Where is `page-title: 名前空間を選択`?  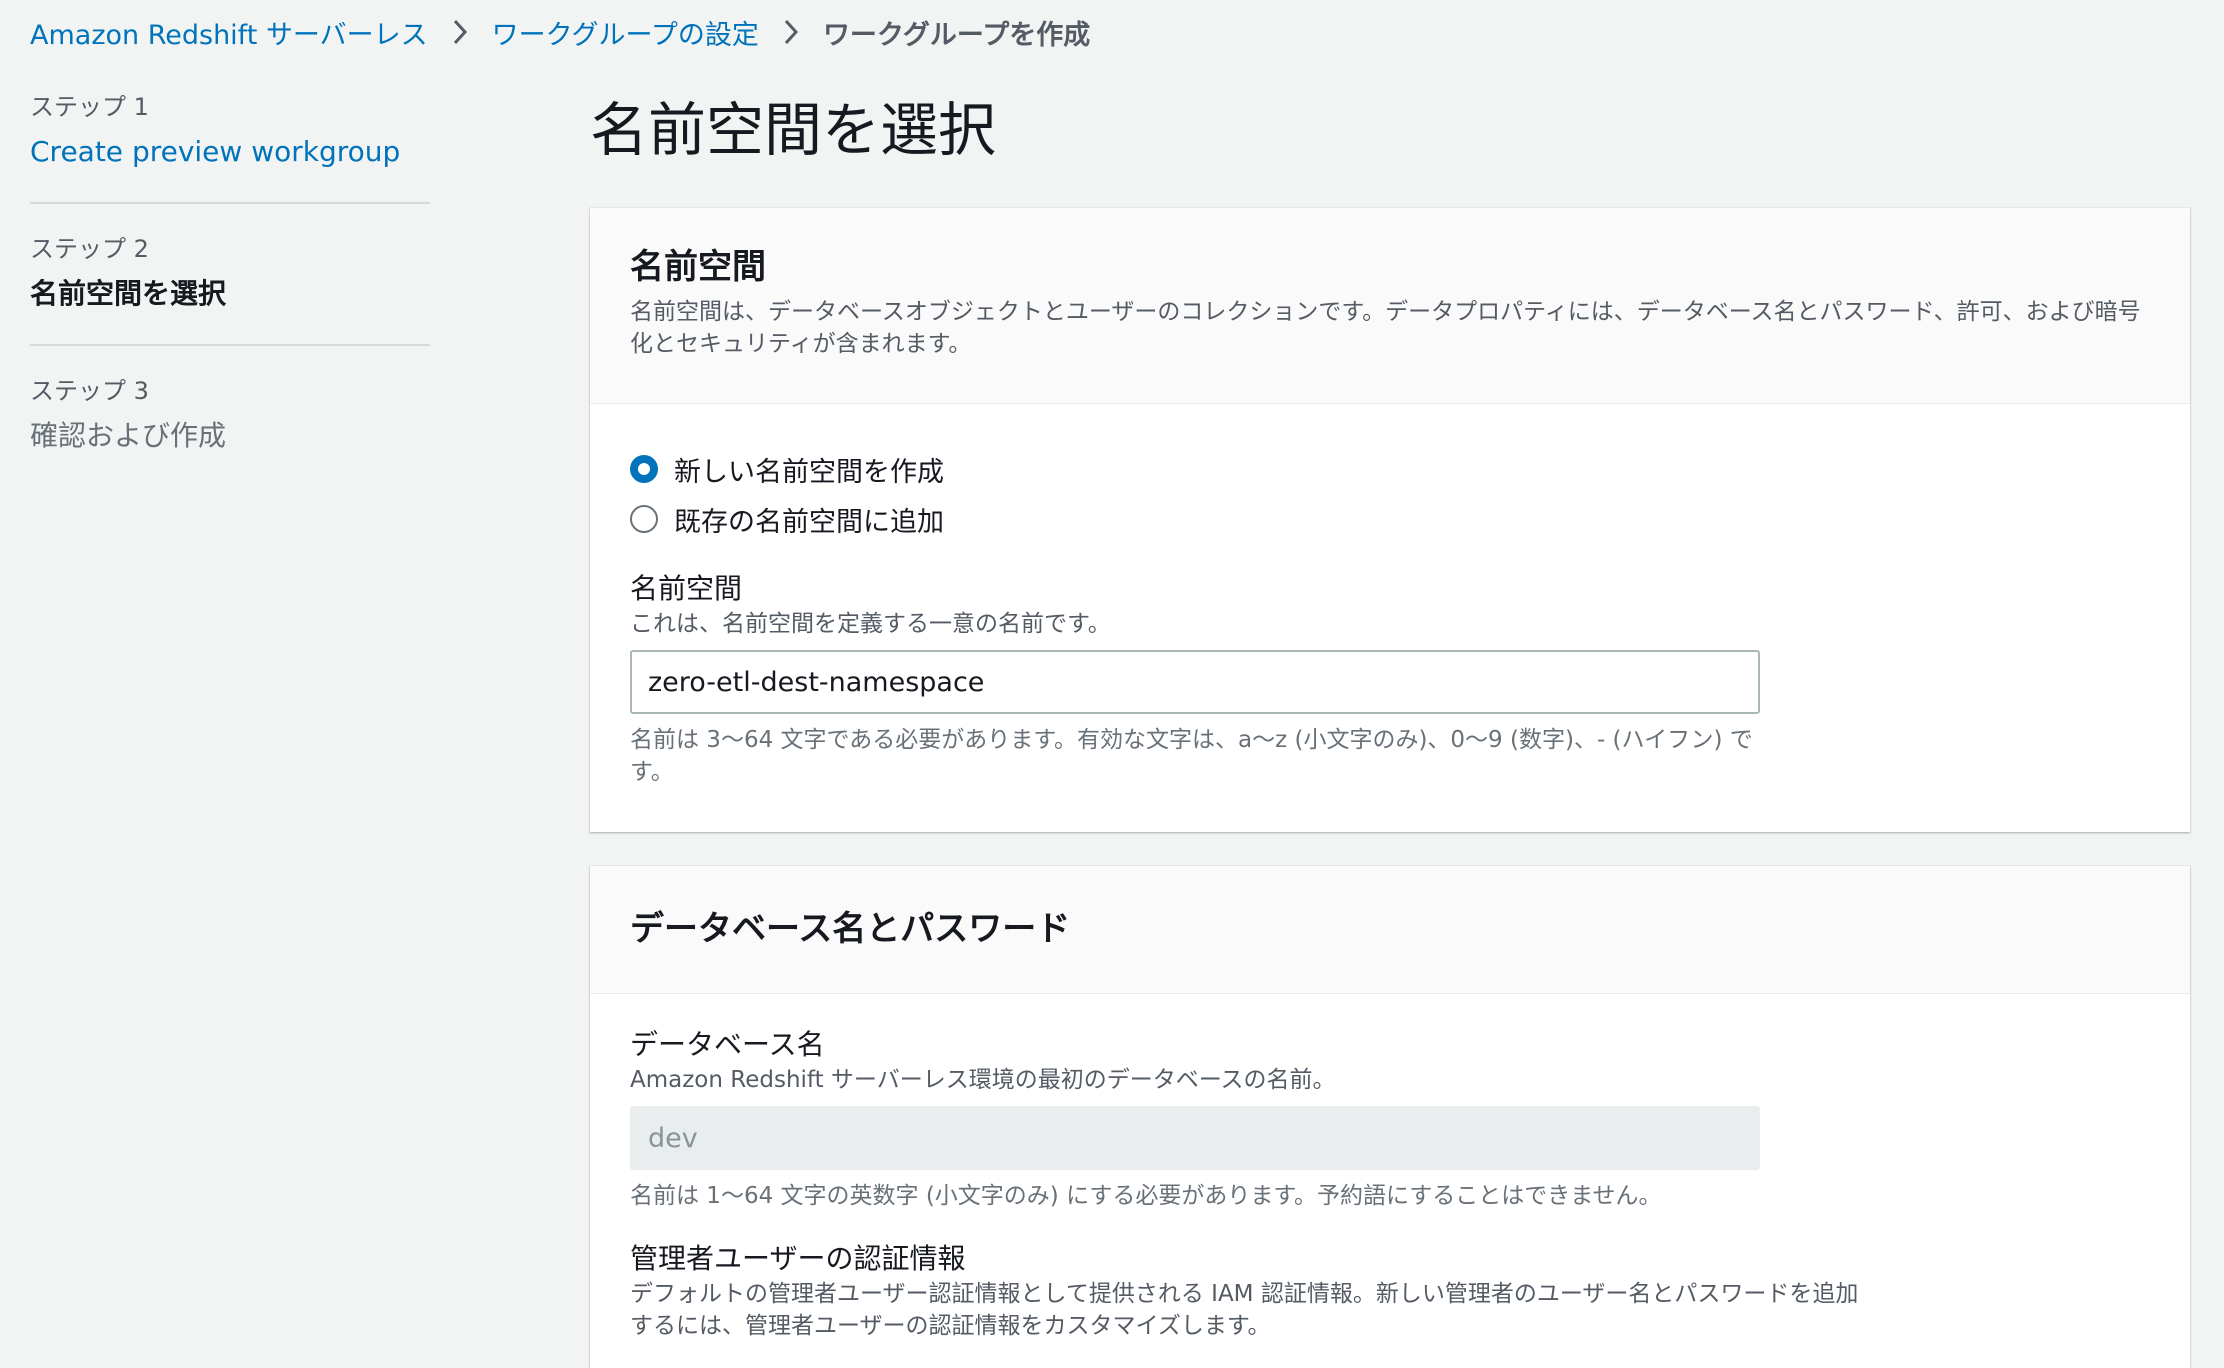
page-title: 名前空間を選択 is located at coordinates (793, 130).